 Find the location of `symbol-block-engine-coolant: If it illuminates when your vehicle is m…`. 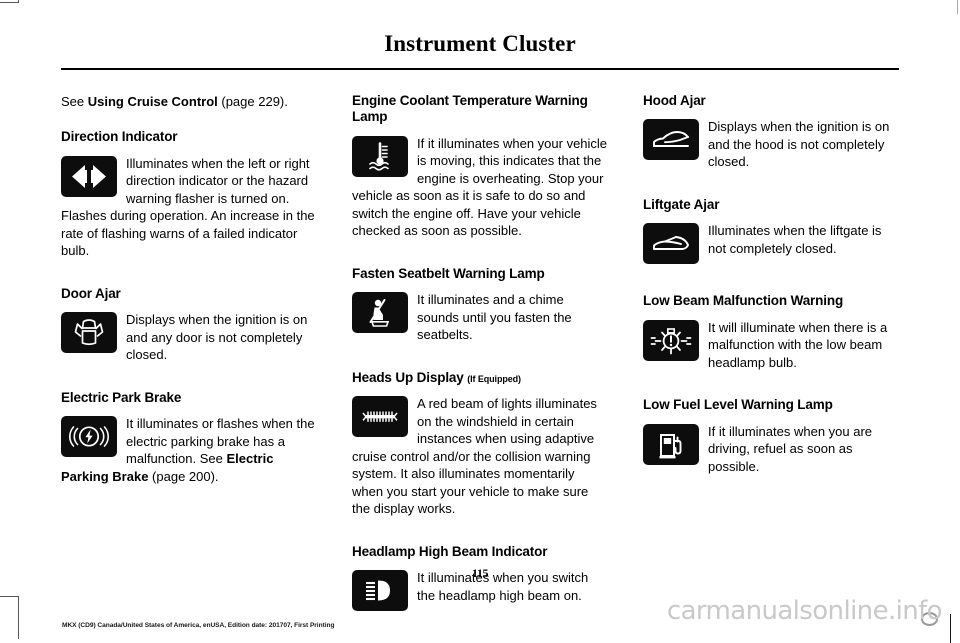

symbol-block-engine-coolant: If it illuminates when your vehicle is m… is located at coordinates (480, 187).